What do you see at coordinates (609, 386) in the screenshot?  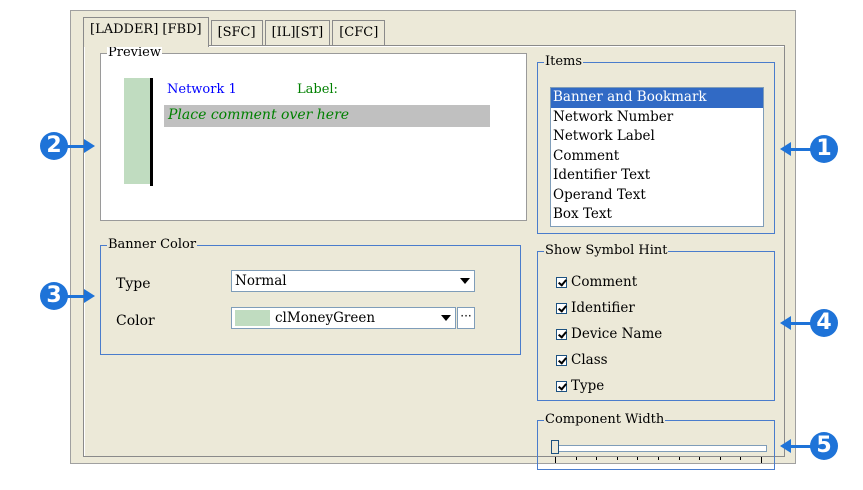 I see `type-checkbox: Type` at bounding box center [609, 386].